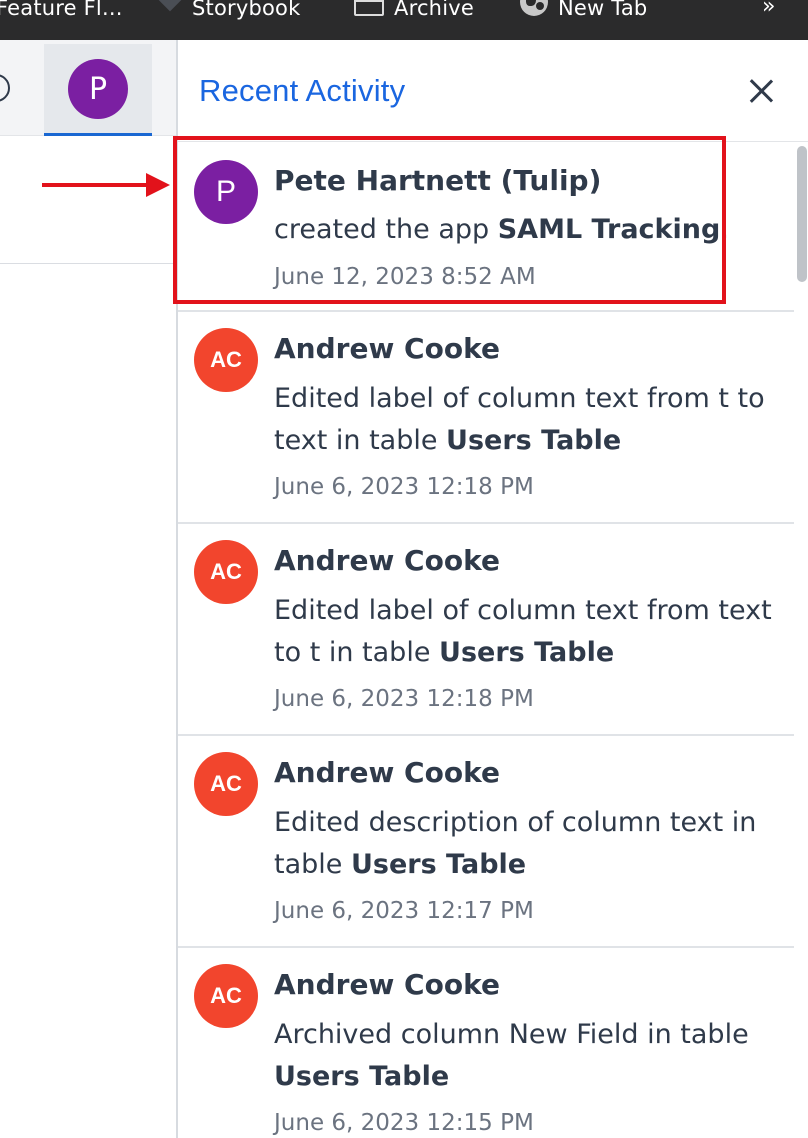 The height and width of the screenshot is (1138, 808). I want to click on app-content-area, so click(88, 200).